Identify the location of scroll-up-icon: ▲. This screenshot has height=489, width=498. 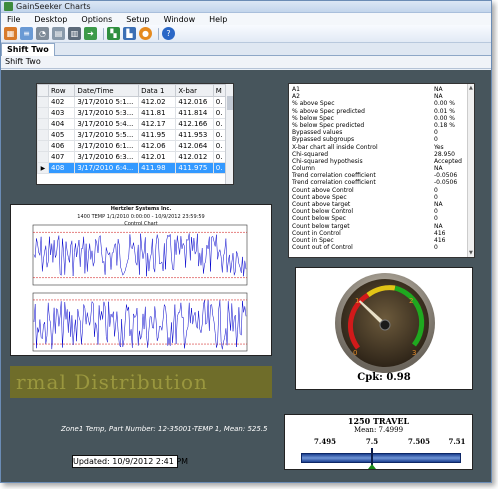
(471, 88).